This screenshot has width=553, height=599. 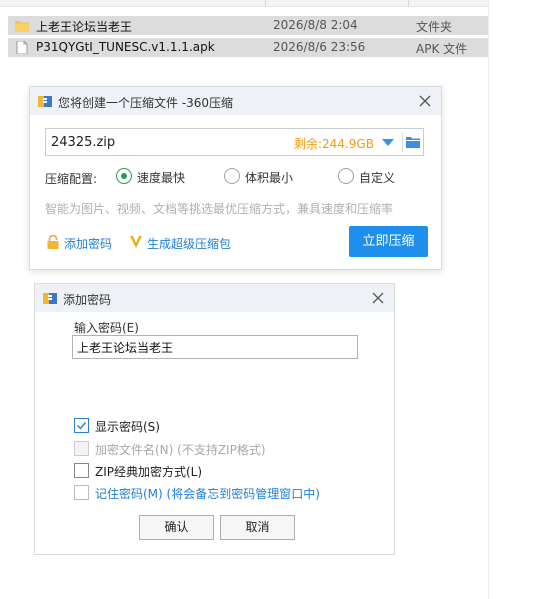 What do you see at coordinates (136, 242) in the screenshot?
I see `v-badge-icon` at bounding box center [136, 242].